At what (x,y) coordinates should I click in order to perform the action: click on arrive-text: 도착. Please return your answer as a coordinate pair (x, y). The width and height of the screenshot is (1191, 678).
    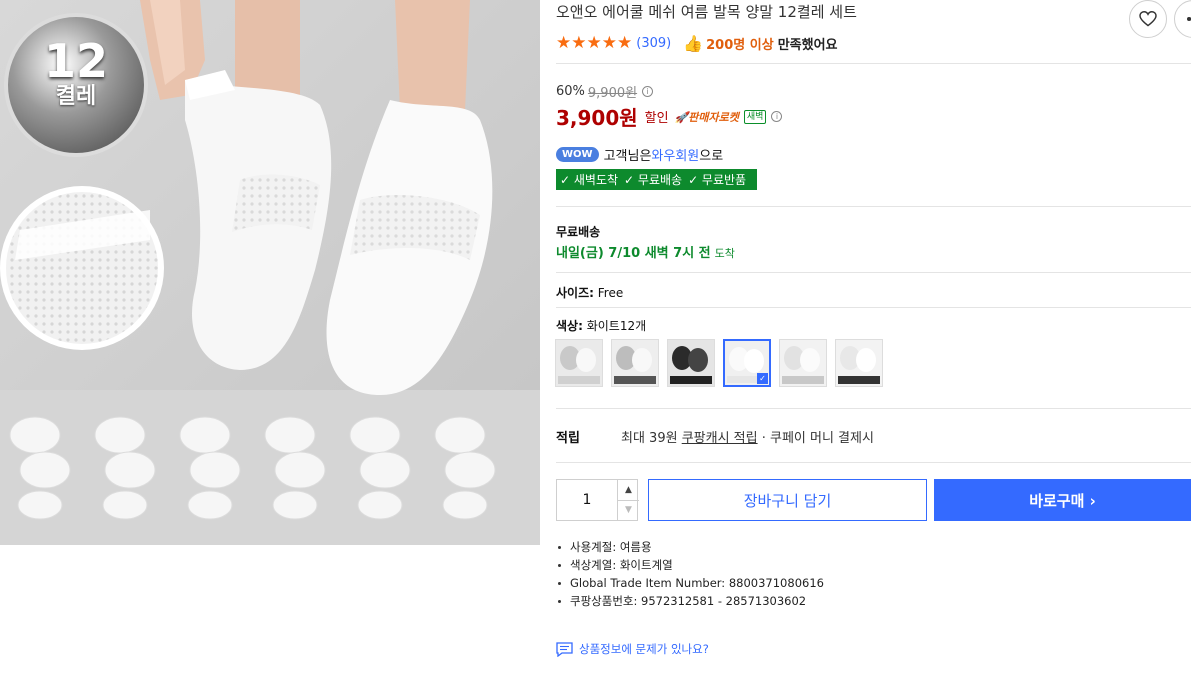
    Looking at the image, I should click on (724, 253).